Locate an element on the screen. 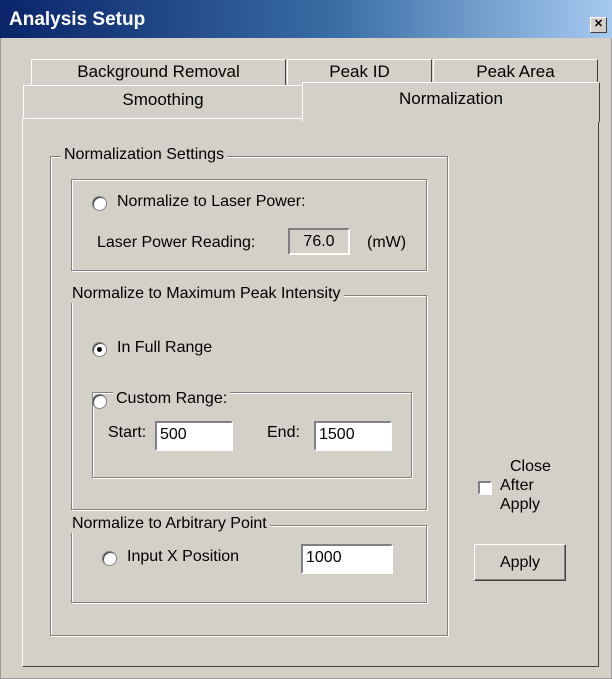 The width and height of the screenshot is (612, 679). in-full-range-radio is located at coordinates (99, 349).